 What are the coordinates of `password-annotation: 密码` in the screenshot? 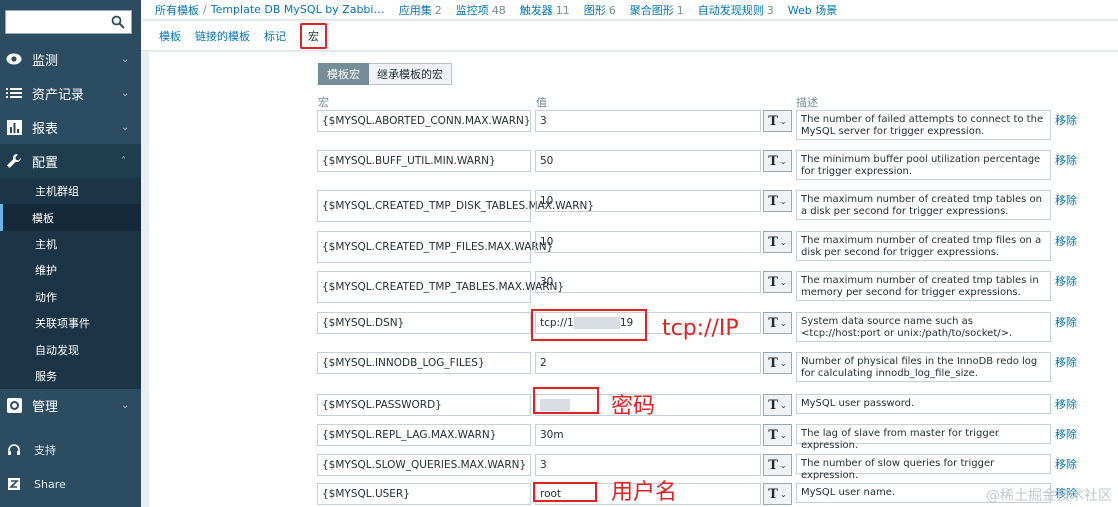 It's located at (633, 406).